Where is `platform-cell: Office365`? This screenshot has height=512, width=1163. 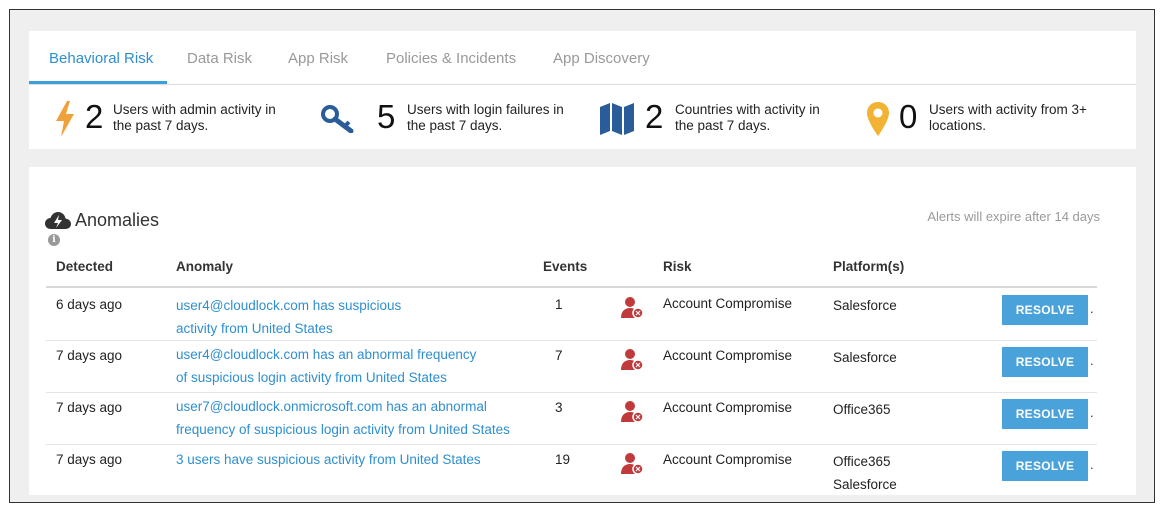 platform-cell: Office365 is located at coordinates (862, 409).